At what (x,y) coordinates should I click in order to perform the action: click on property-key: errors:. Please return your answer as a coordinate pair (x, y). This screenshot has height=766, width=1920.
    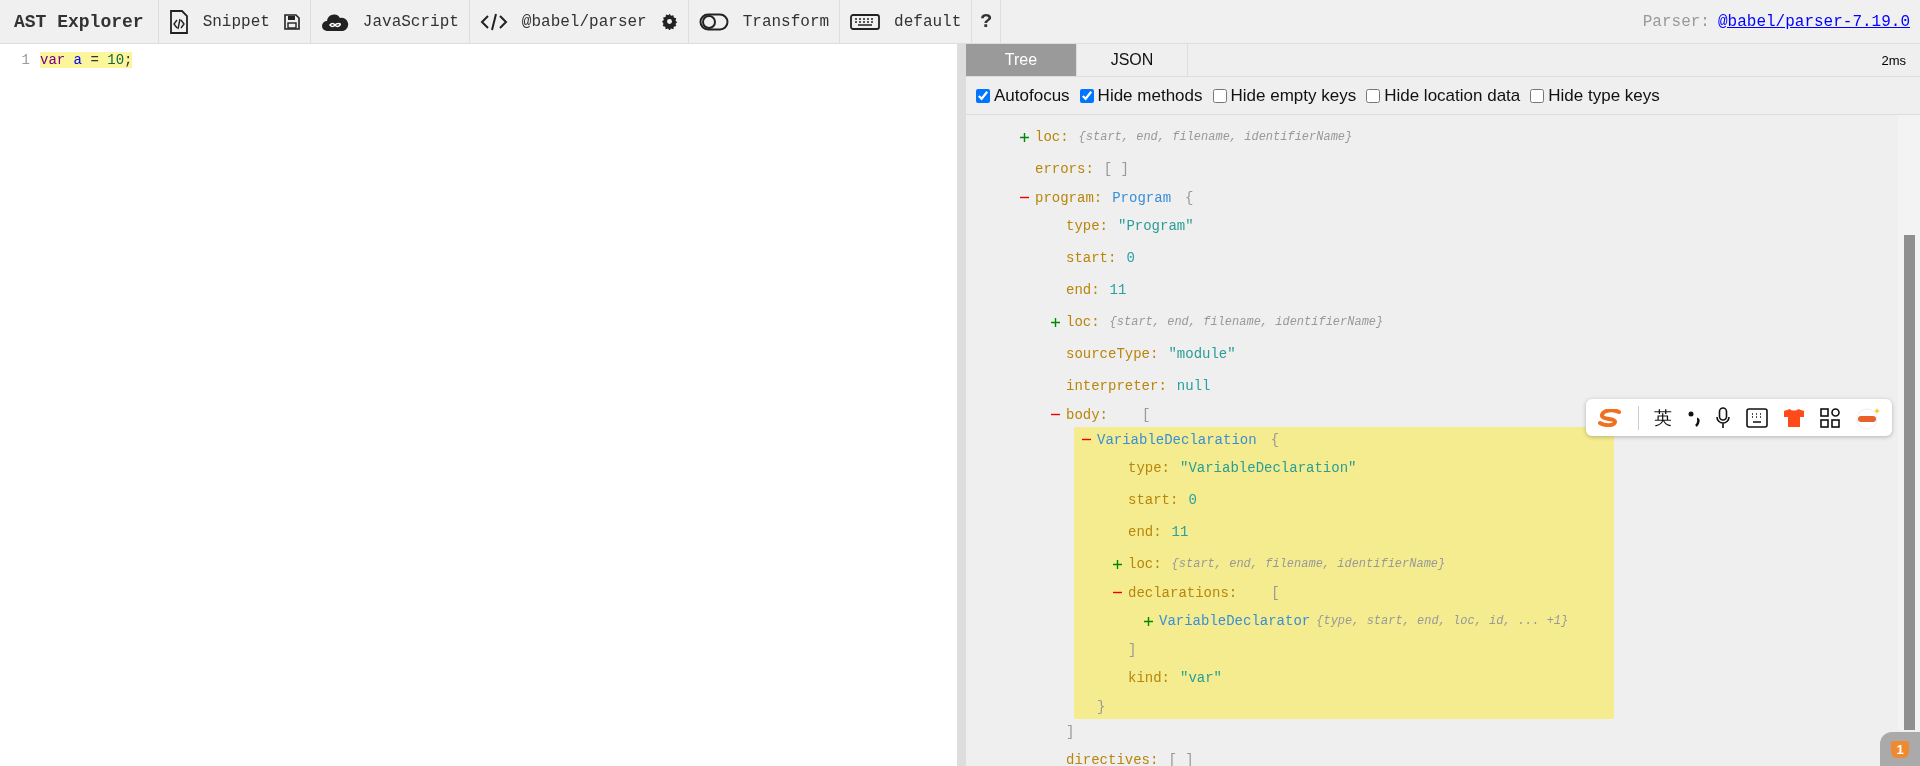
    Looking at the image, I should click on (1064, 169).